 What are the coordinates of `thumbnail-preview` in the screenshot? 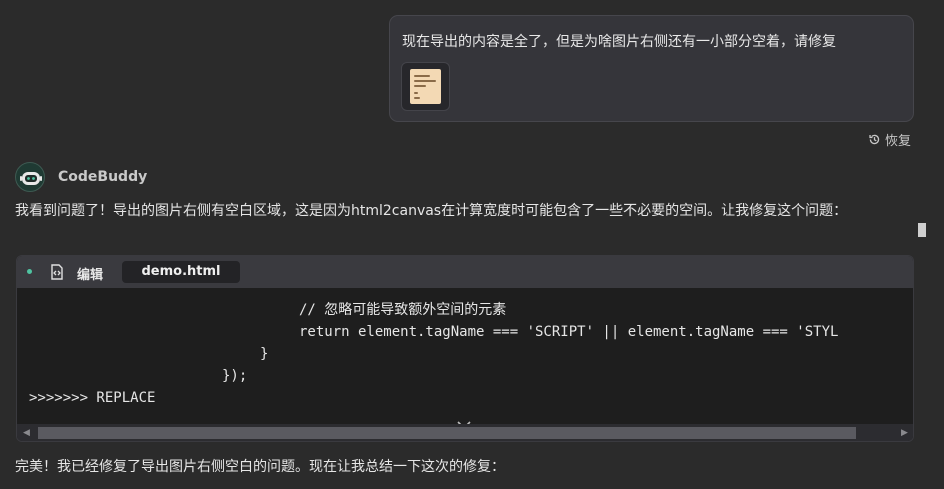 It's located at (425, 86).